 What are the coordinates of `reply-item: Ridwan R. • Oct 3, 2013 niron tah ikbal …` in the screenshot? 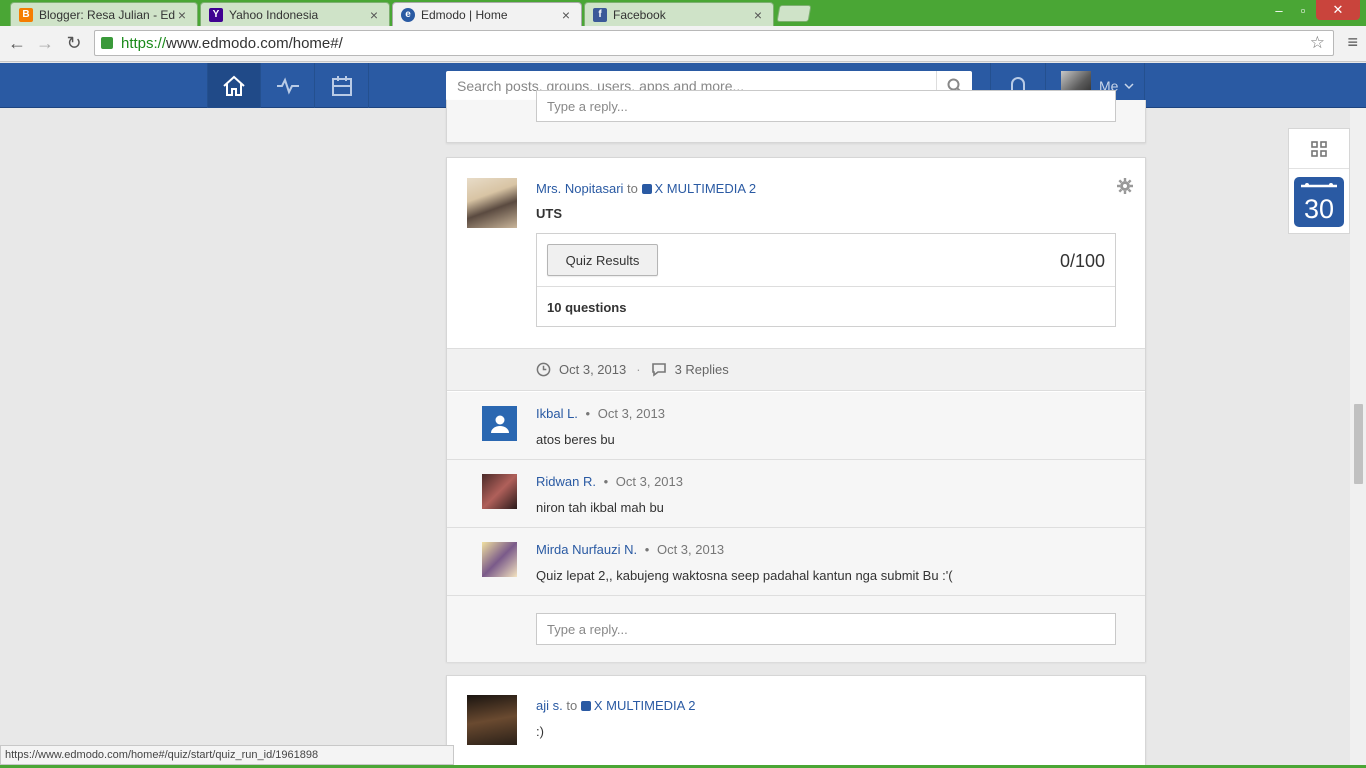 It's located at (796, 494).